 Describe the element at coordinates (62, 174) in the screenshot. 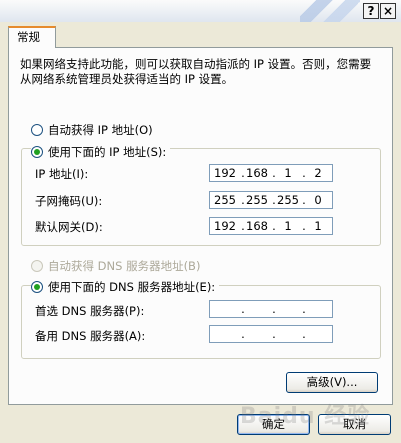

I see `ip-address-label: IP 地址(I):` at that location.